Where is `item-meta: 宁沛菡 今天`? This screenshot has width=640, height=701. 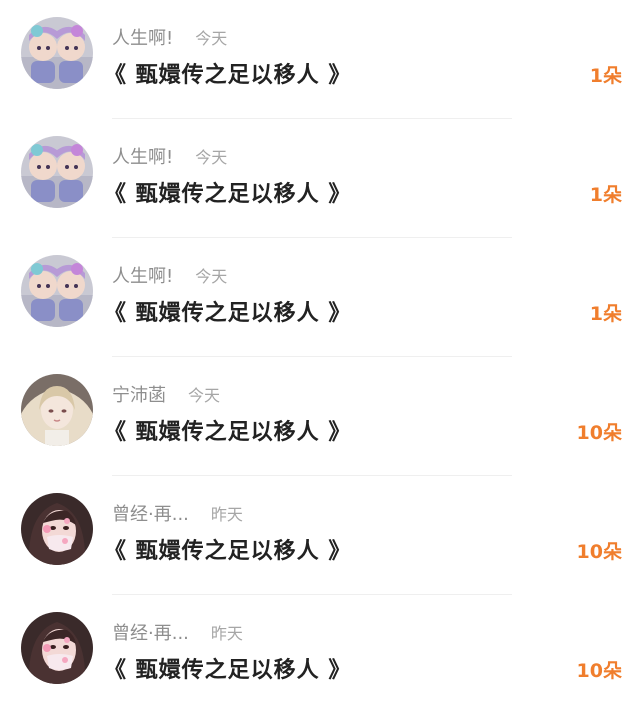 item-meta: 宁沛菡 今天 is located at coordinates (166, 396).